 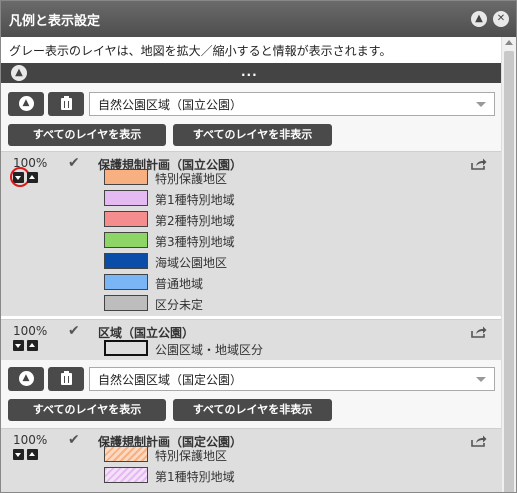 What do you see at coordinates (292, 104) in the screenshot?
I see `group-select: 自然公園区域（国立公園）` at bounding box center [292, 104].